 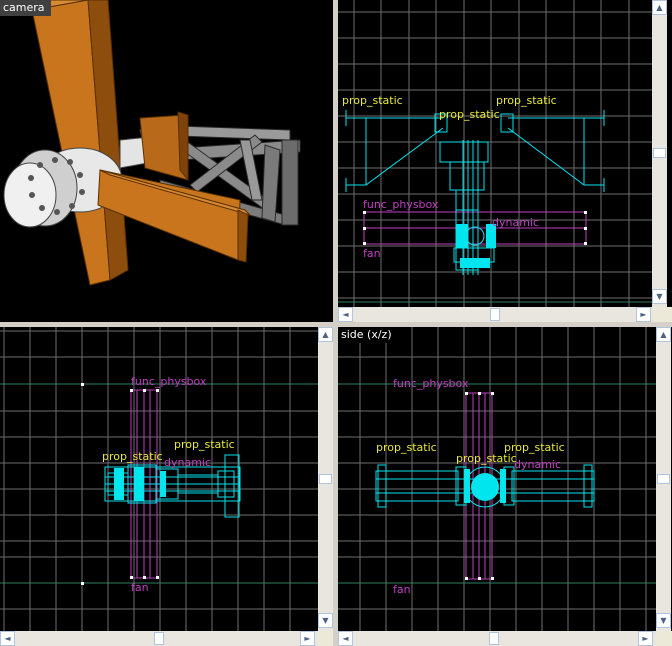 I want to click on viewport-title: camera, so click(x=25, y=8).